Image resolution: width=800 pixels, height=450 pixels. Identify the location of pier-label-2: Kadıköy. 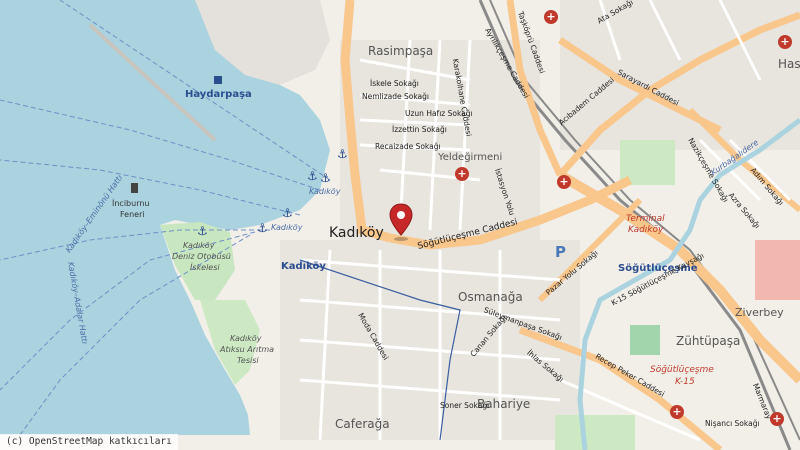
(287, 227).